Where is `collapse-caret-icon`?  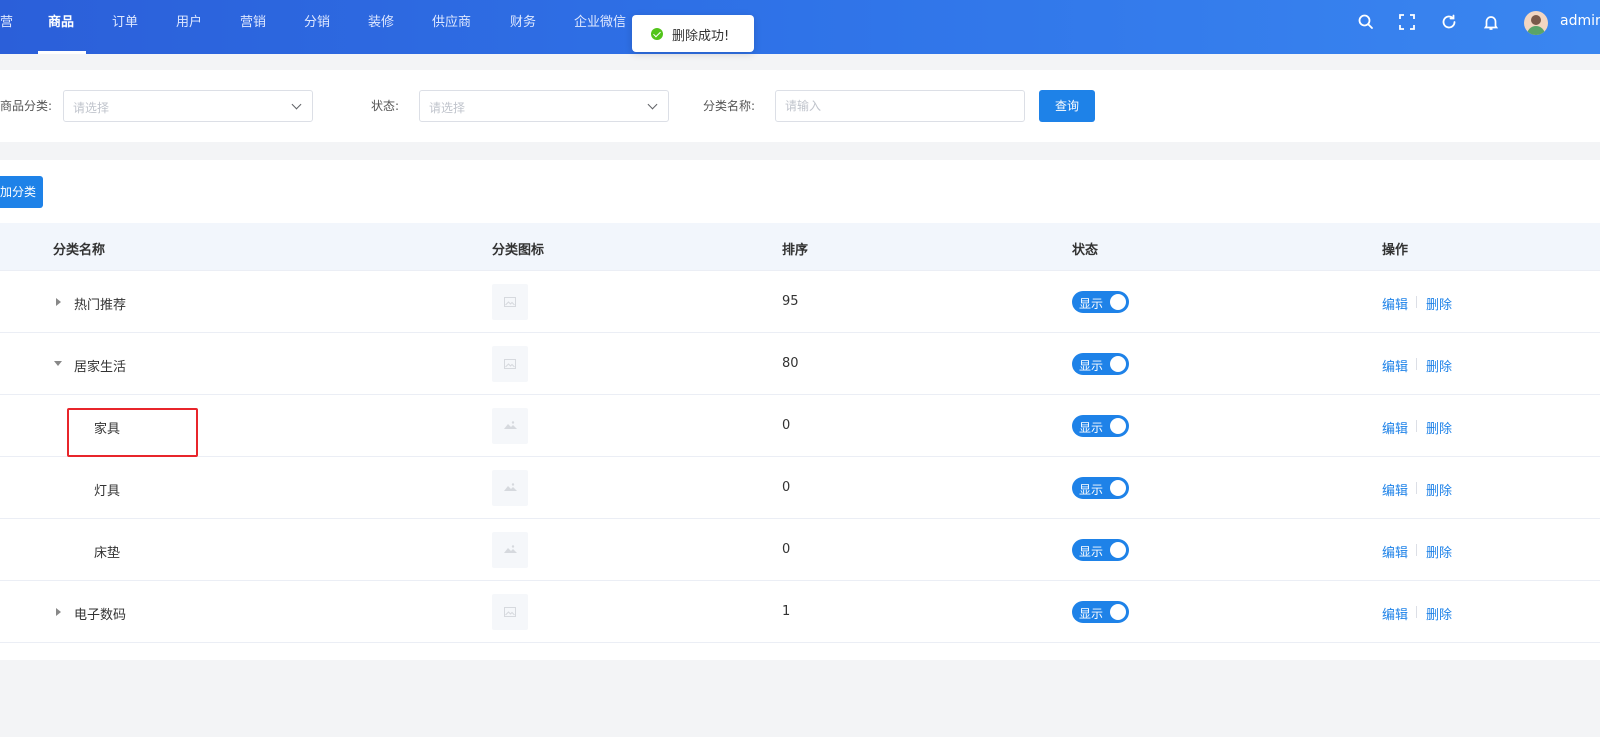
collapse-caret-icon is located at coordinates (58, 363).